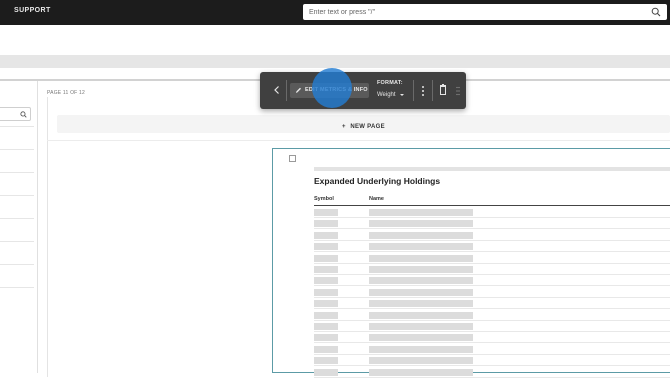  I want to click on drag-handle-icon, so click(458, 91).